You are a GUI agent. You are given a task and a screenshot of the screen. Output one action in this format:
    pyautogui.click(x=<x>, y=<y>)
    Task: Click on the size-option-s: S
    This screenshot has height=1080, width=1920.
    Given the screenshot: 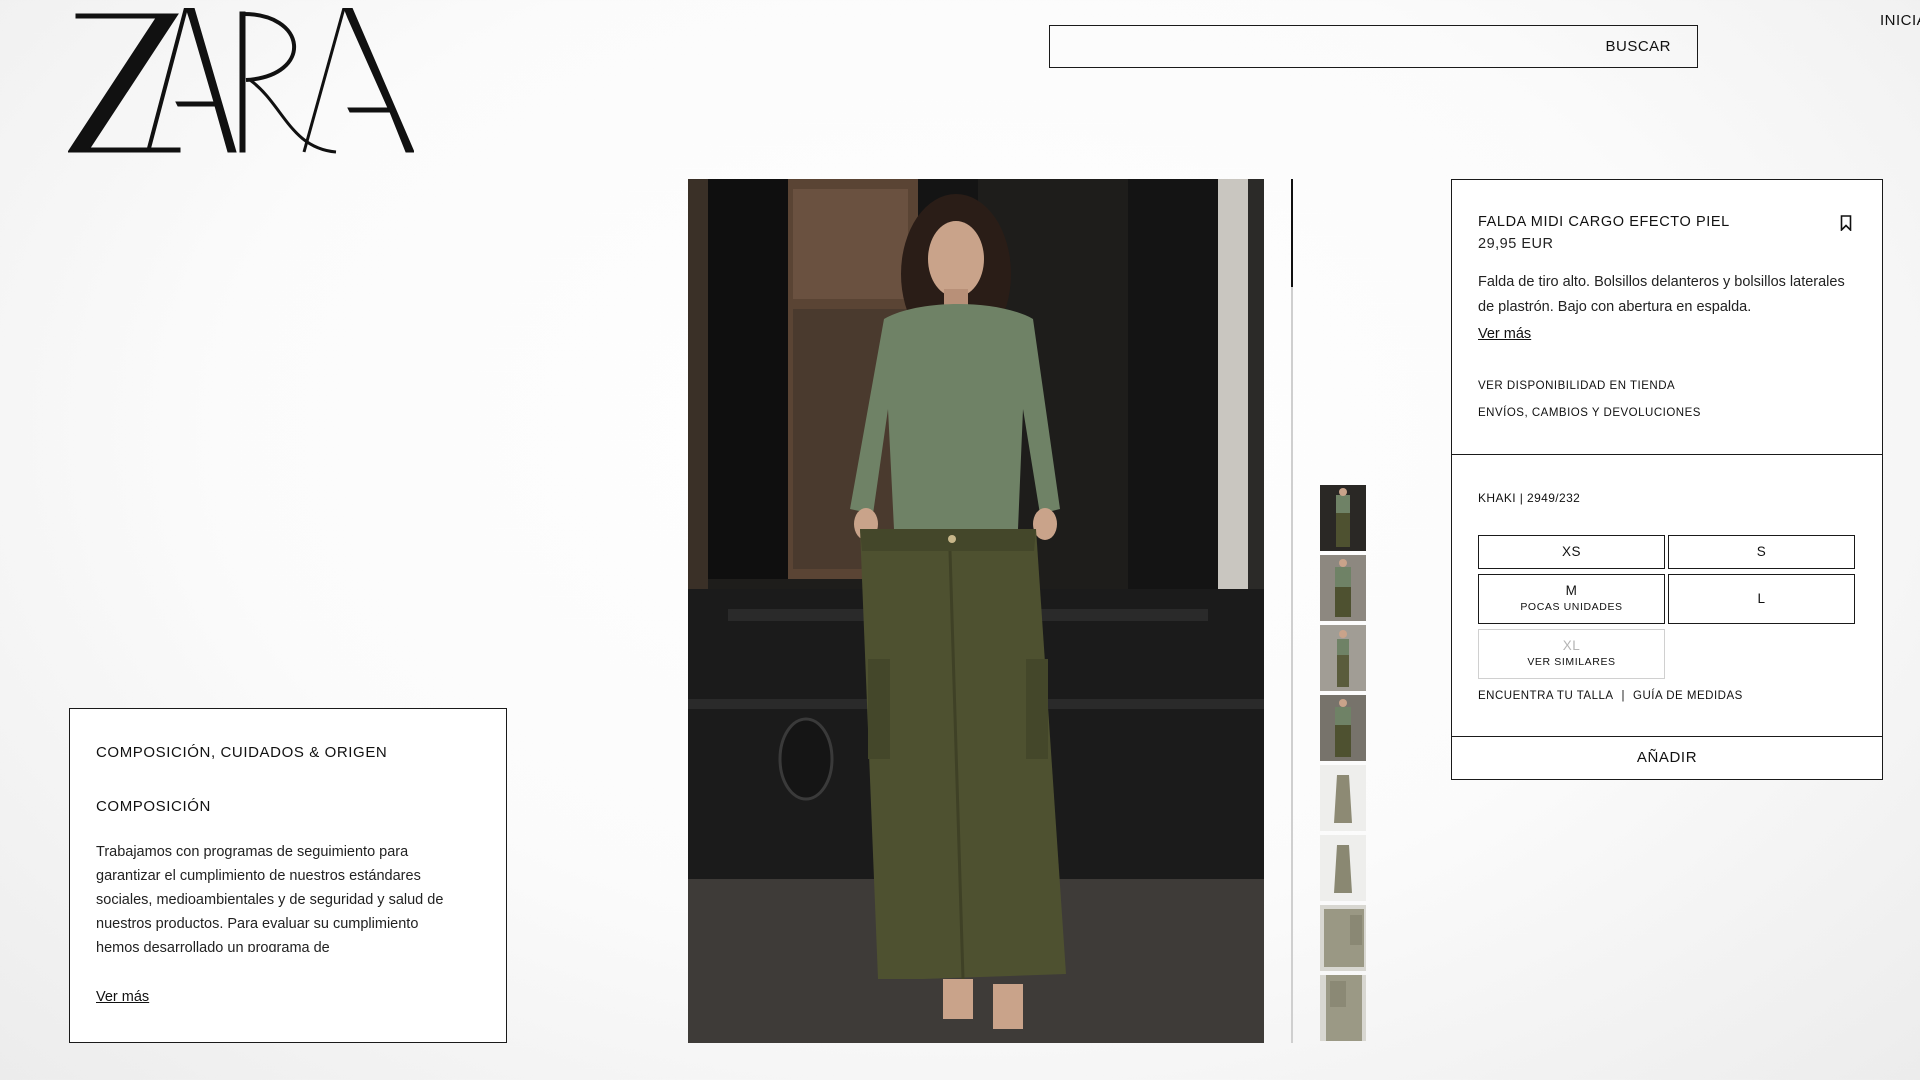 What is the action you would take?
    pyautogui.click(x=1761, y=552)
    